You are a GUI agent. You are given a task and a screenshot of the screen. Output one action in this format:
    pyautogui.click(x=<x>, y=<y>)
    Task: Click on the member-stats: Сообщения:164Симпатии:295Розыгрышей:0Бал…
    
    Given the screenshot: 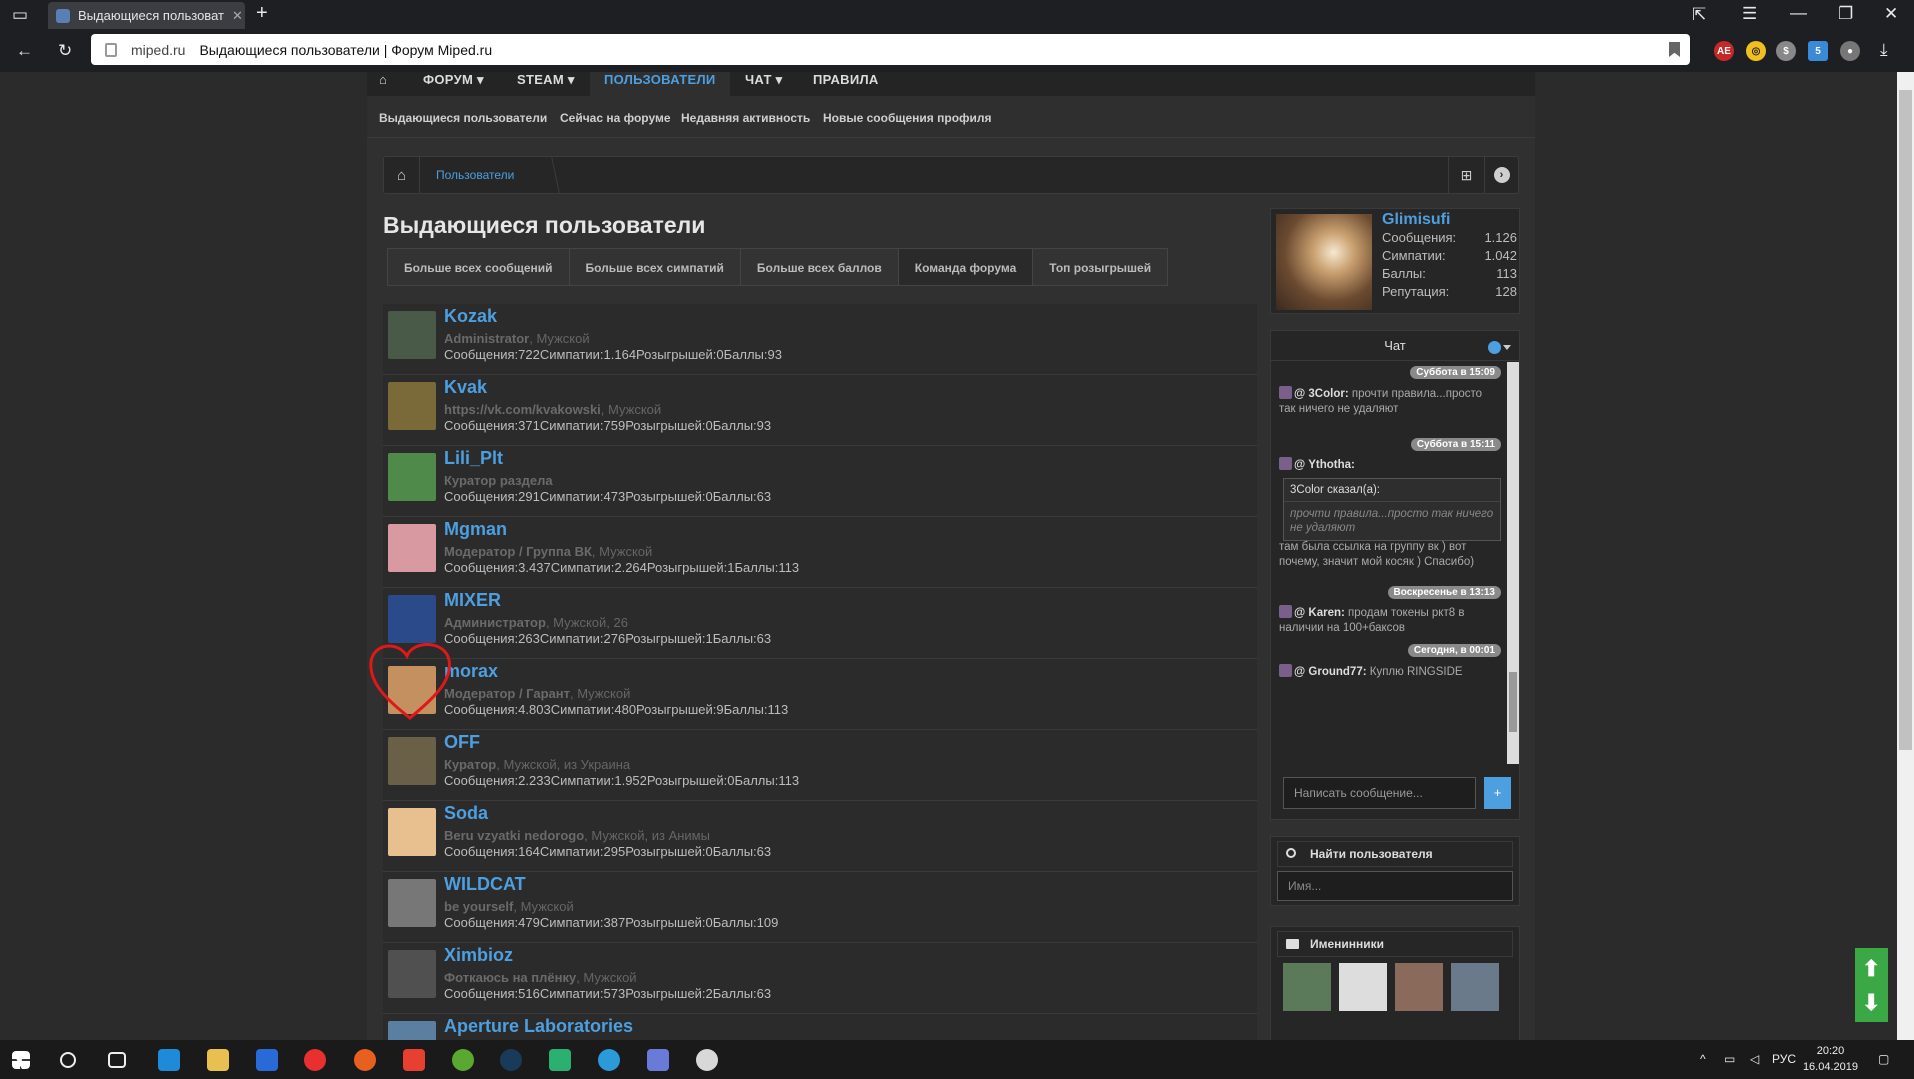 What is the action you would take?
    pyautogui.click(x=608, y=851)
    